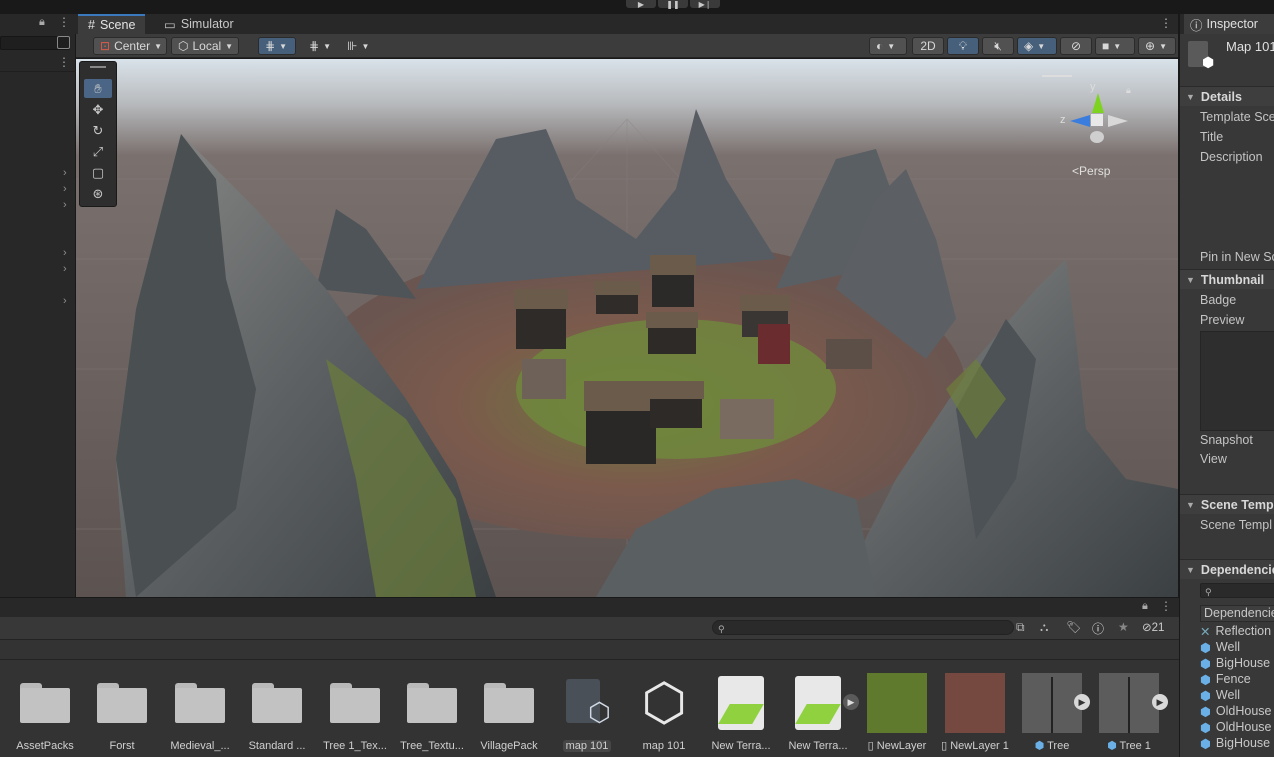 The image size is (1274, 757). Describe the element at coordinates (1115, 46) in the screenshot. I see `camera-dropdown: ■ ▼` at that location.